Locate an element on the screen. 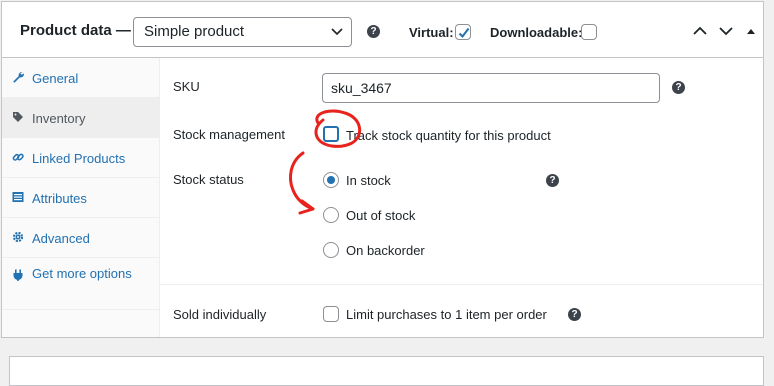 The width and height of the screenshot is (774, 386). stock-status-label: Stock status is located at coordinates (208, 179).